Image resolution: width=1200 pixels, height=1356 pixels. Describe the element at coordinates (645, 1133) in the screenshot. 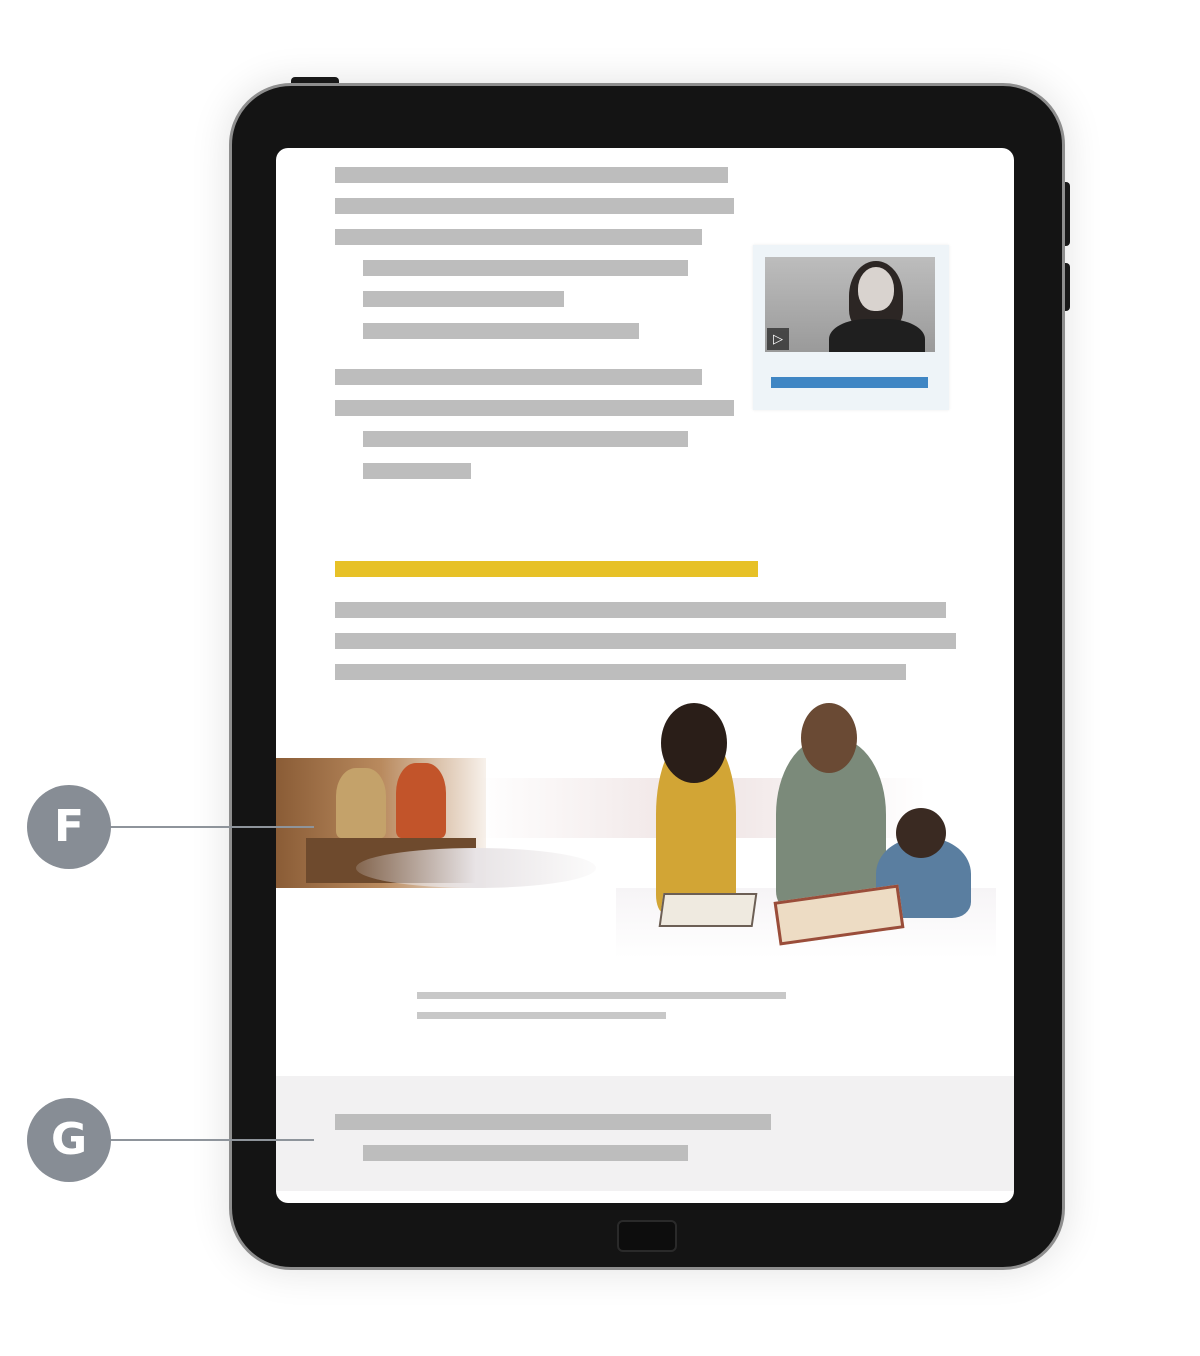

I see `footer-section` at that location.